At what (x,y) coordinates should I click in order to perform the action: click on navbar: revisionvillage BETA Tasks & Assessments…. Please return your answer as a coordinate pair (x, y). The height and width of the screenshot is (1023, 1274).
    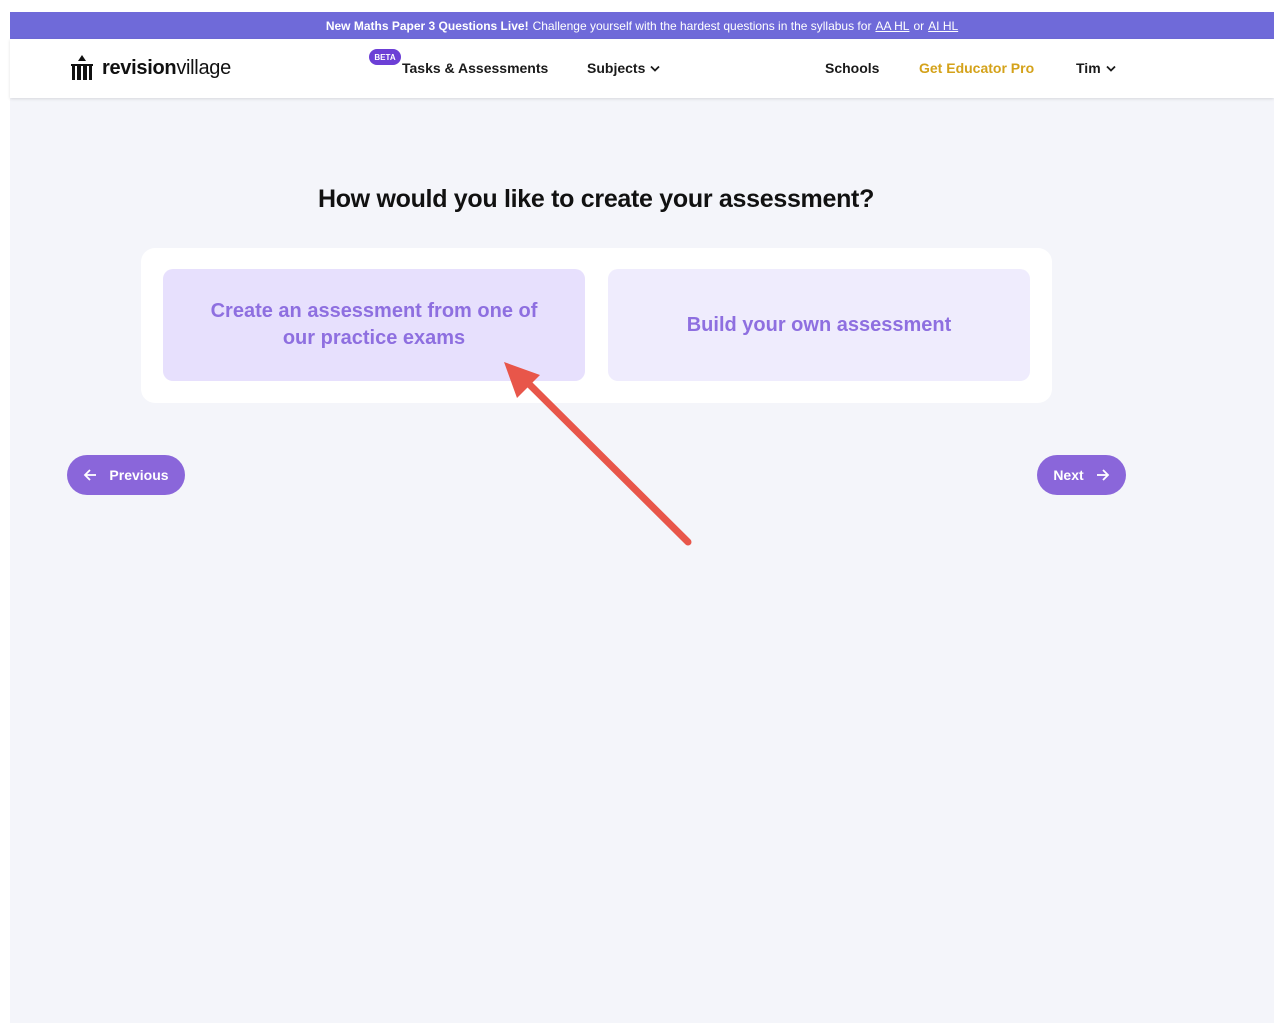
    Looking at the image, I should click on (642, 68).